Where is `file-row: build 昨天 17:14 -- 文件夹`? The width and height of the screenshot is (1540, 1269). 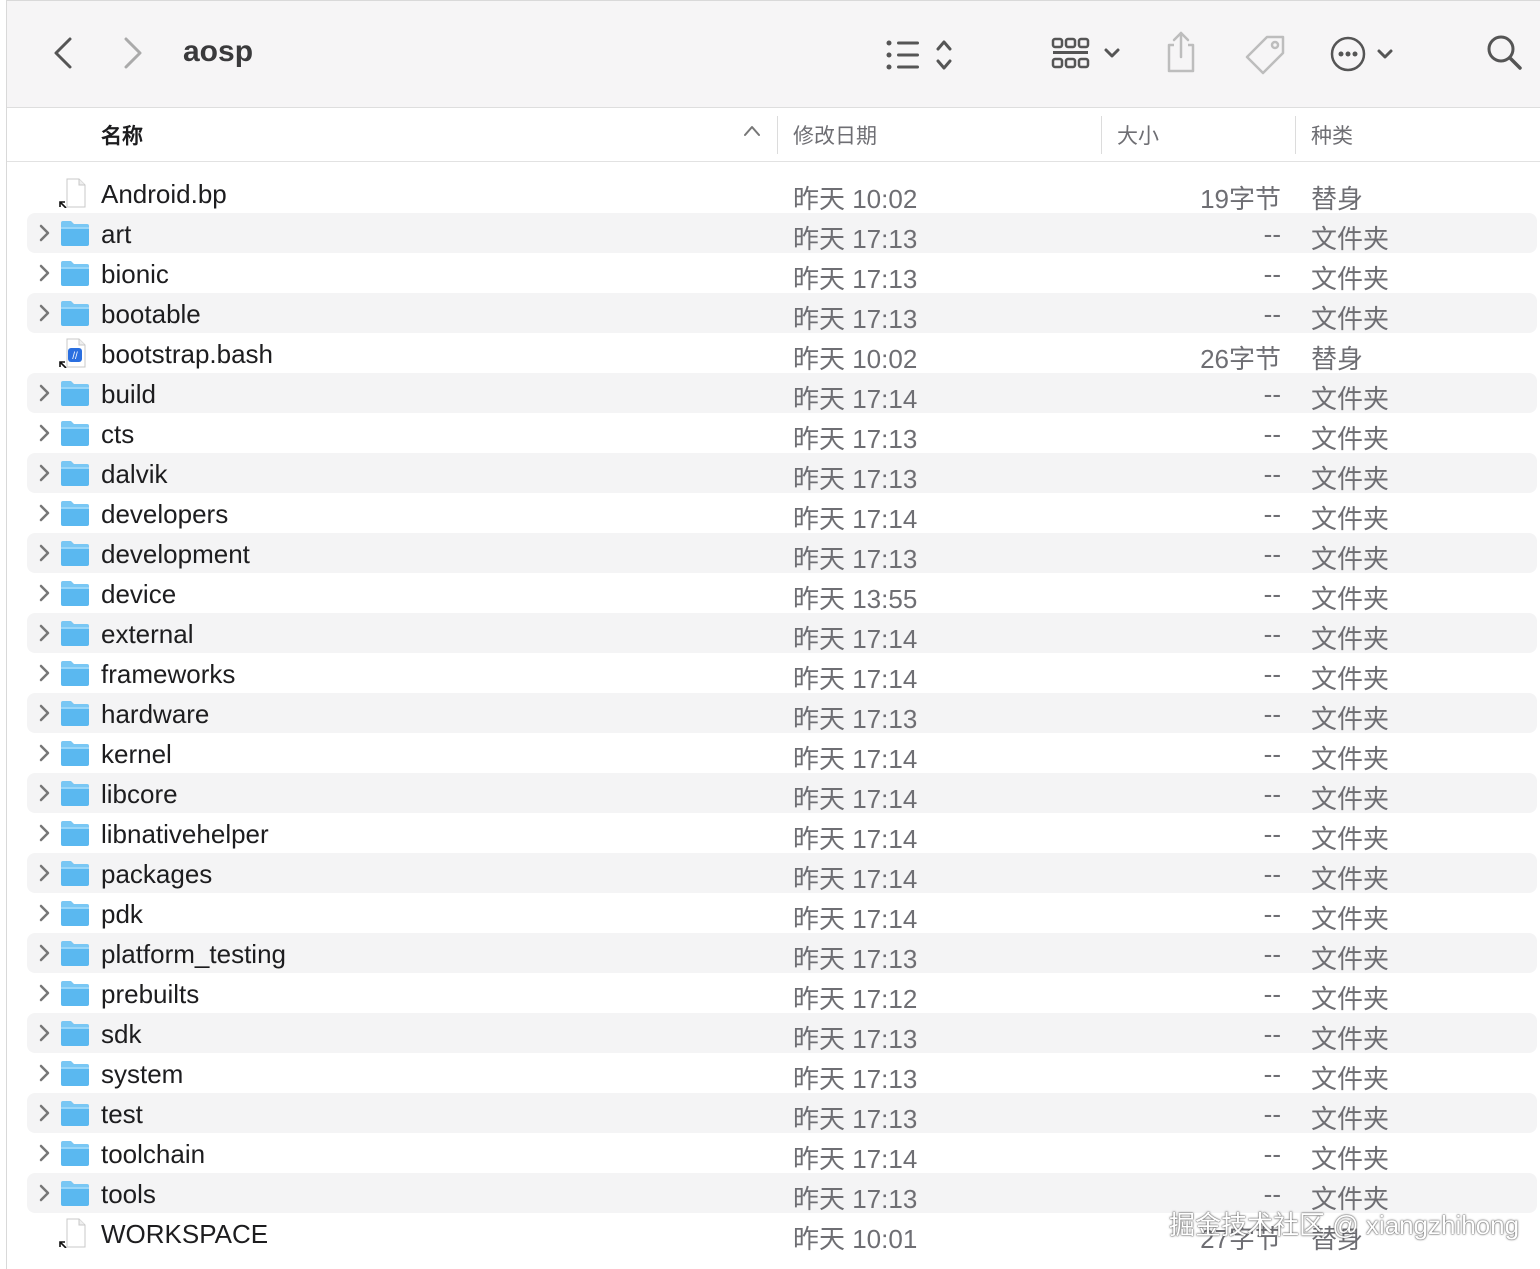
file-row: build 昨天 17:14 -- 文件夹 is located at coordinates (782, 393).